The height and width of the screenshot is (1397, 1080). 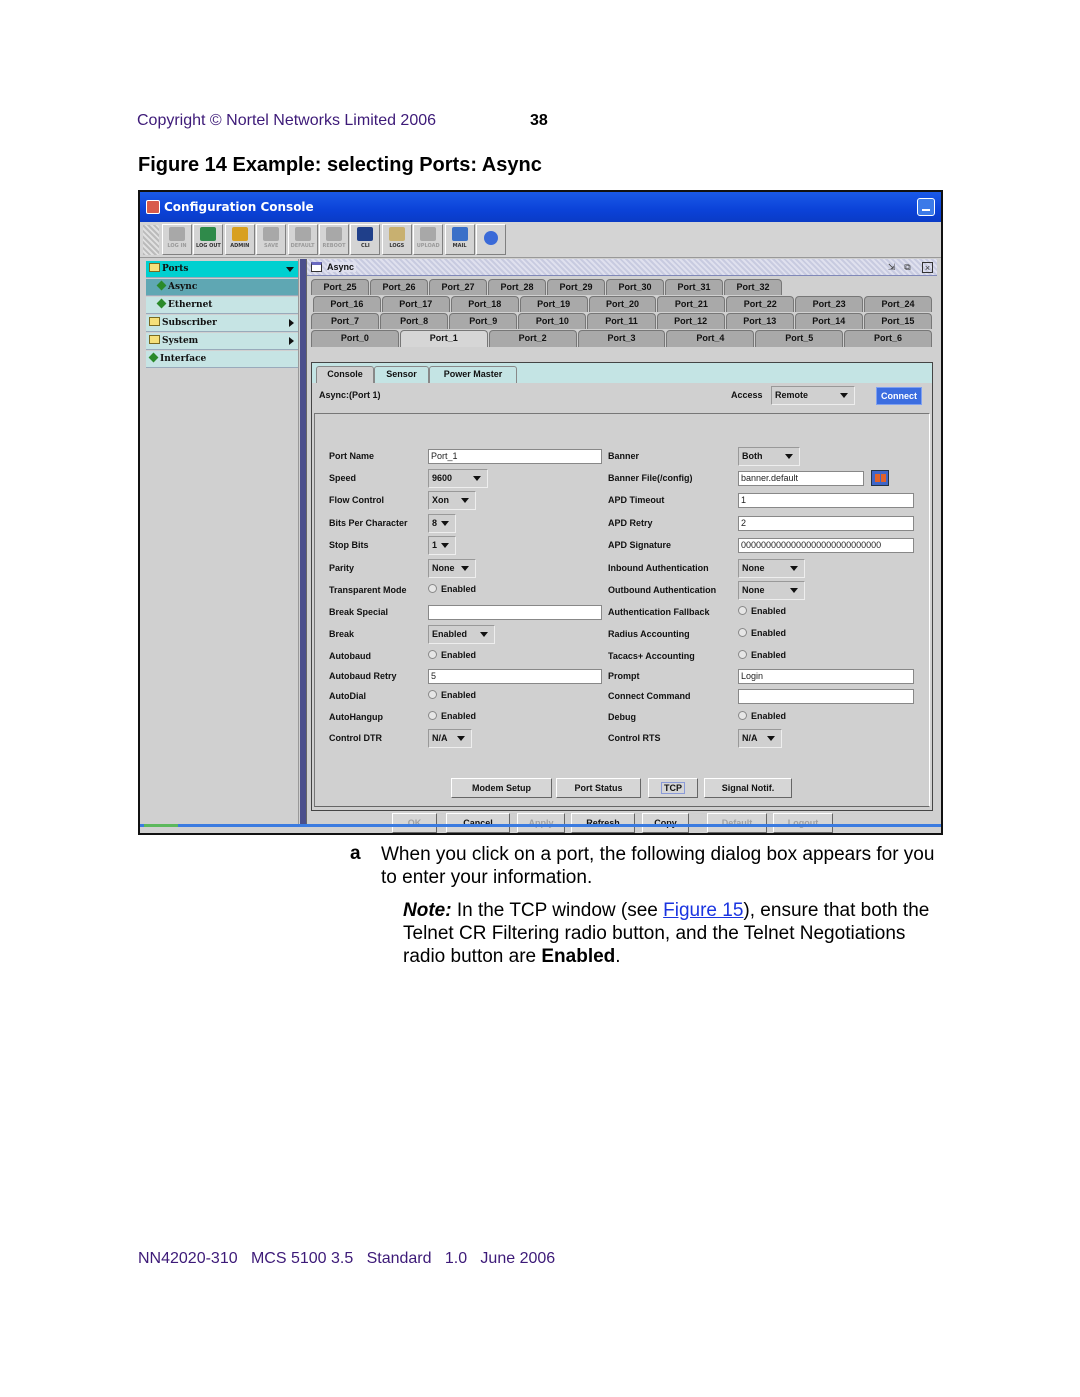 I want to click on browse-file-icon, so click(x=880, y=478).